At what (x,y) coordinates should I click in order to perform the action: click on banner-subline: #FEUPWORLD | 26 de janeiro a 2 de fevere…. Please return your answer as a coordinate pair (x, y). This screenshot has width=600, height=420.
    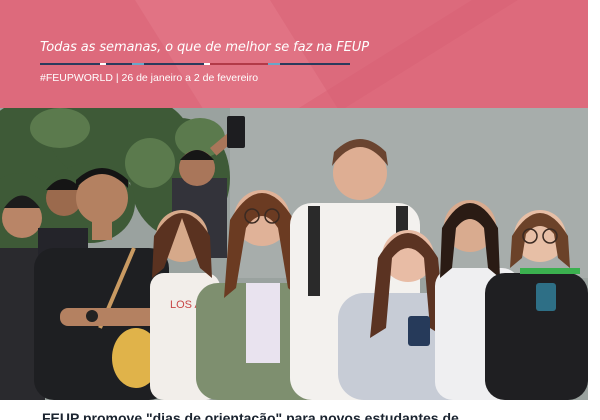
    Looking at the image, I should click on (149, 78).